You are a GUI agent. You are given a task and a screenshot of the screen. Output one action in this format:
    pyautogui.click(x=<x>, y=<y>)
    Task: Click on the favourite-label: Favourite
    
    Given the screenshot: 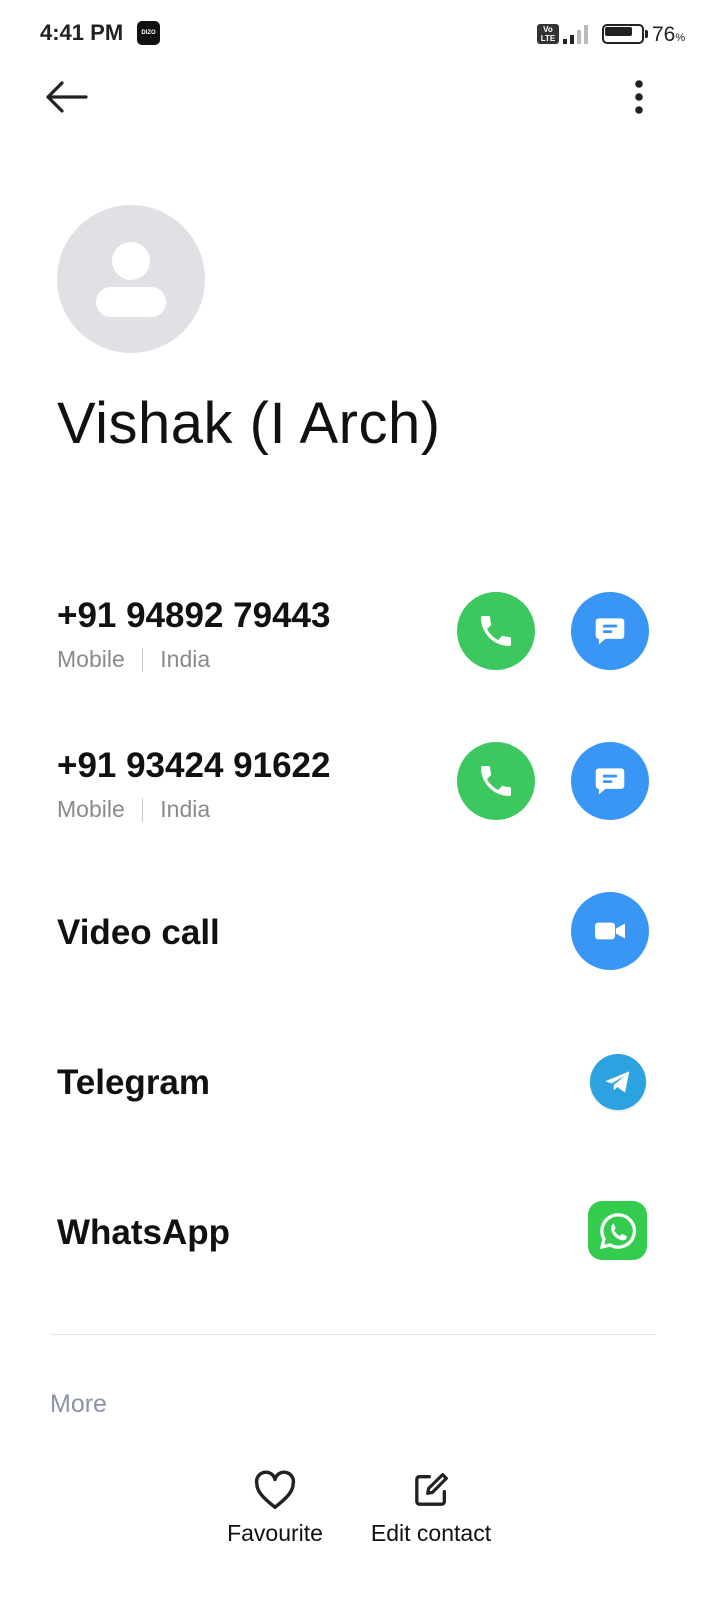 What is the action you would take?
    pyautogui.click(x=275, y=1533)
    